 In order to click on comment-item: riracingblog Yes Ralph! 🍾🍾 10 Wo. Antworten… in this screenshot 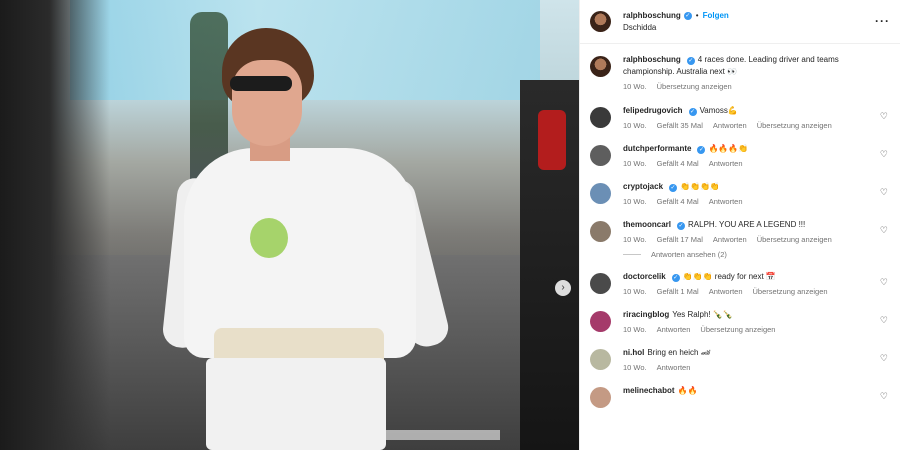, I will do `click(740, 321)`.